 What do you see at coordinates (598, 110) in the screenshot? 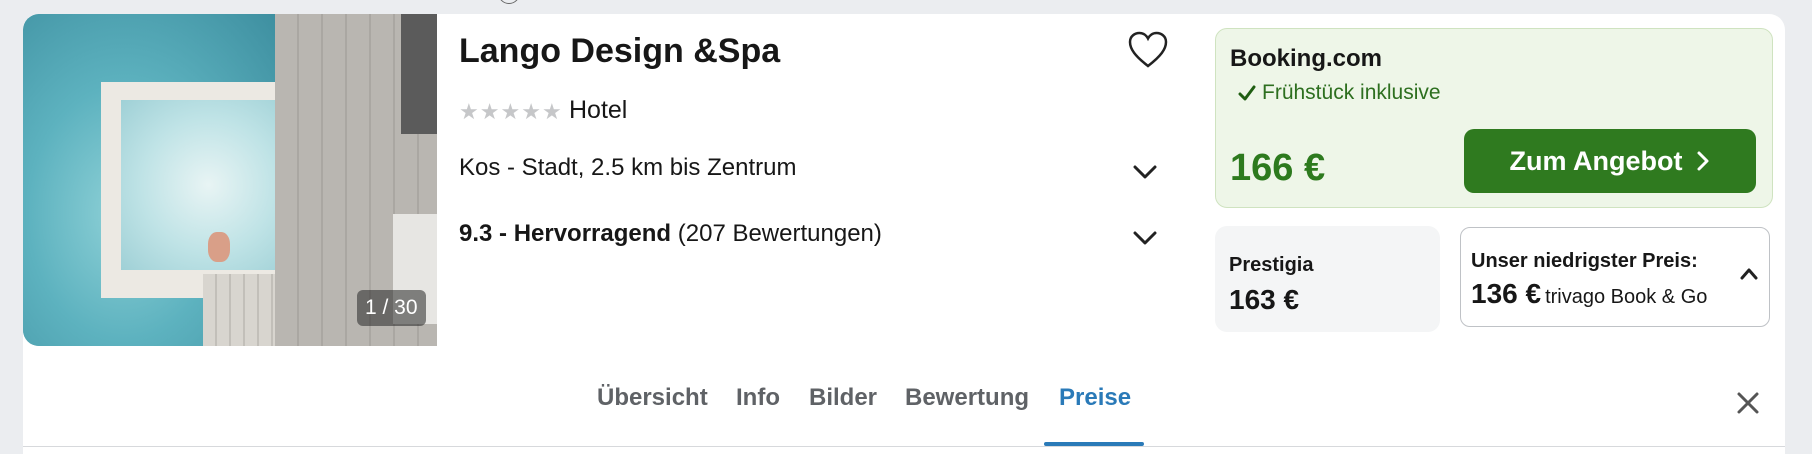
I see `hotel-type: Hotel` at bounding box center [598, 110].